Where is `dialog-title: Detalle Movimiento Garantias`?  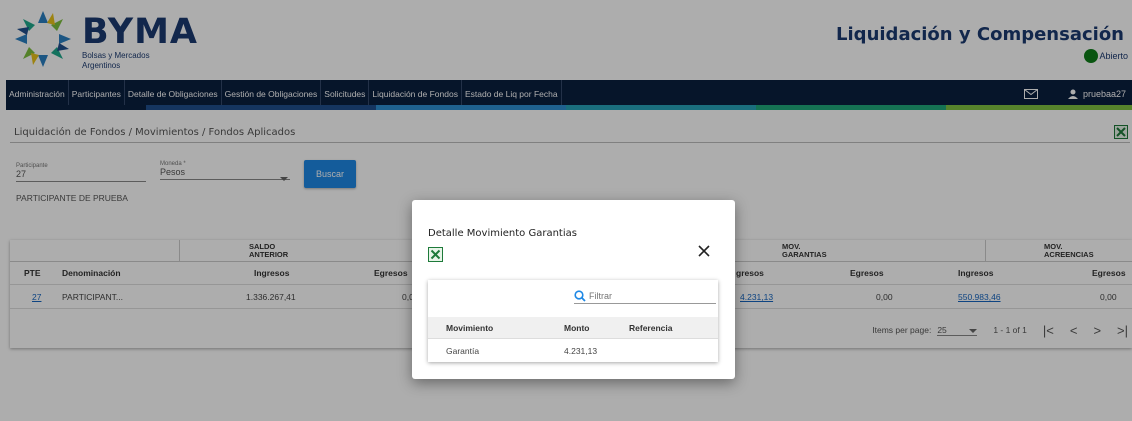 dialog-title: Detalle Movimiento Garantias is located at coordinates (502, 233).